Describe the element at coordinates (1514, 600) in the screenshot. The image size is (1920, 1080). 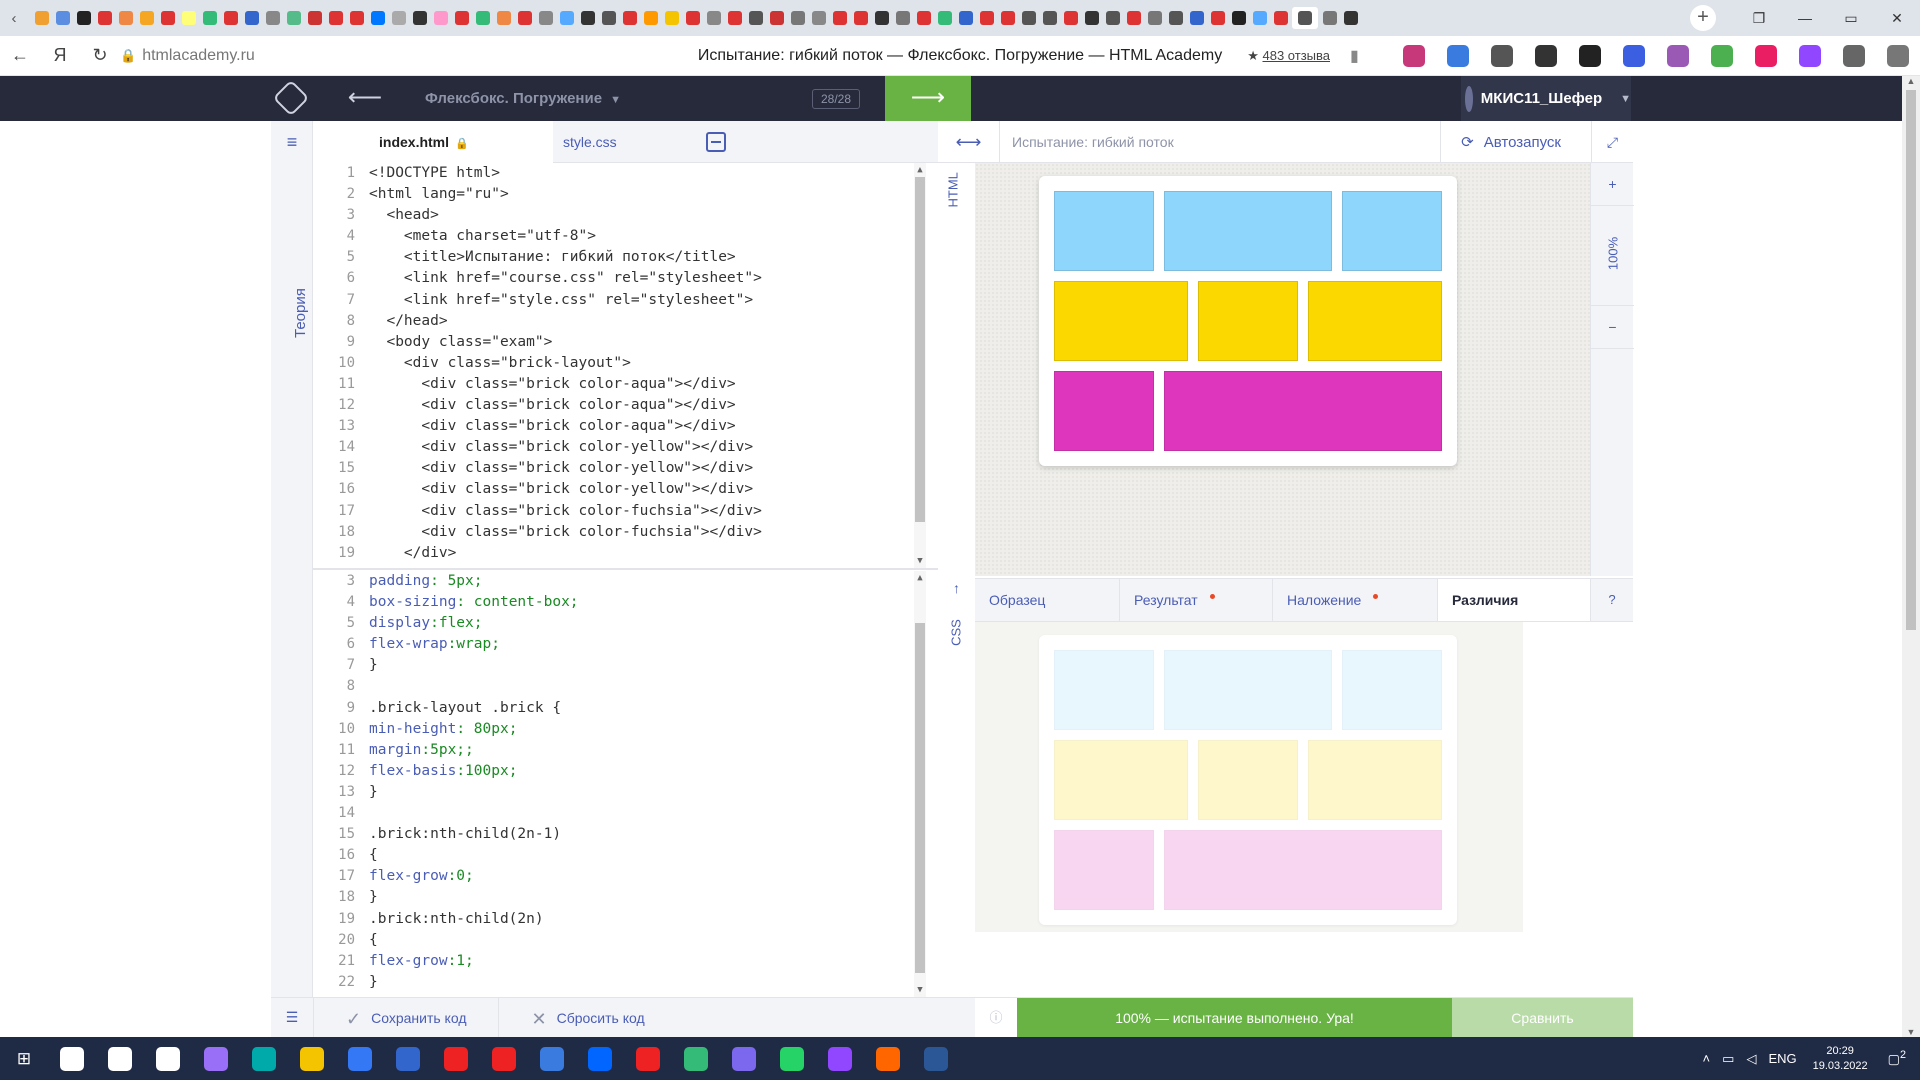
I see `tab-diff: Различия` at that location.